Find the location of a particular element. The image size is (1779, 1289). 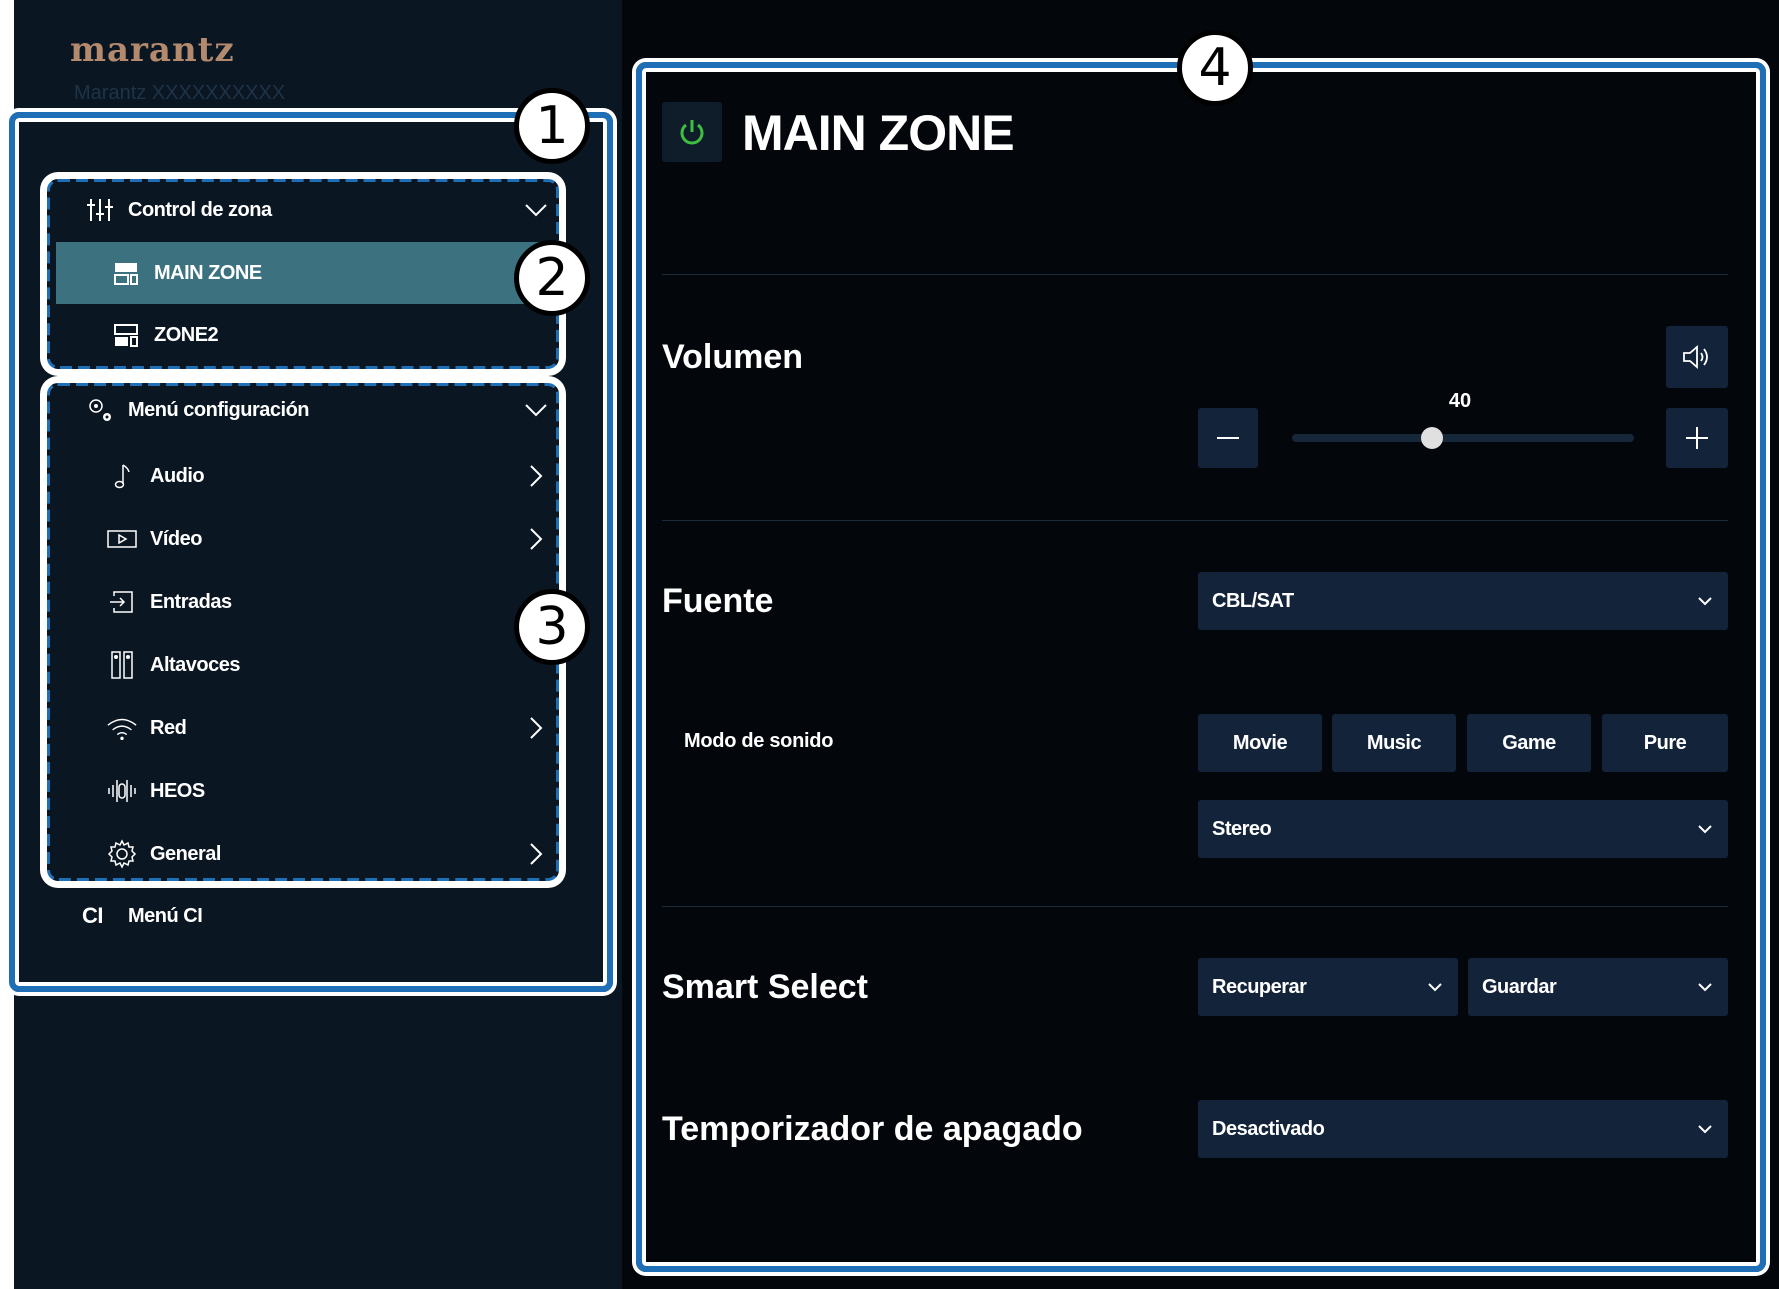

music-note-icon is located at coordinates (122, 476).